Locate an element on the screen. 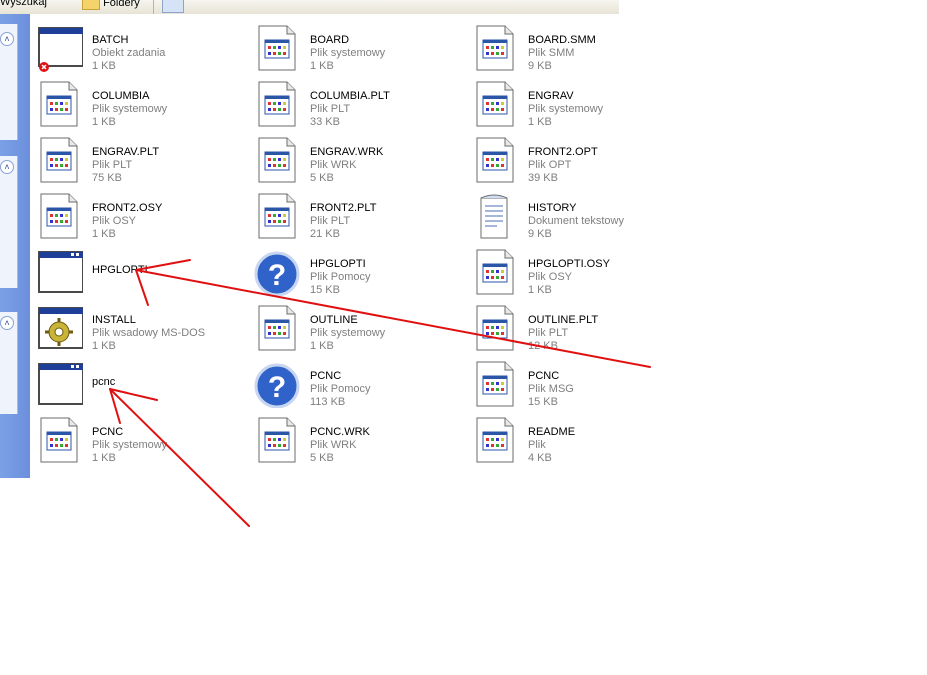 Image resolution: width=927 pixels, height=675 pixels. file-size: 39 KB is located at coordinates (543, 178).